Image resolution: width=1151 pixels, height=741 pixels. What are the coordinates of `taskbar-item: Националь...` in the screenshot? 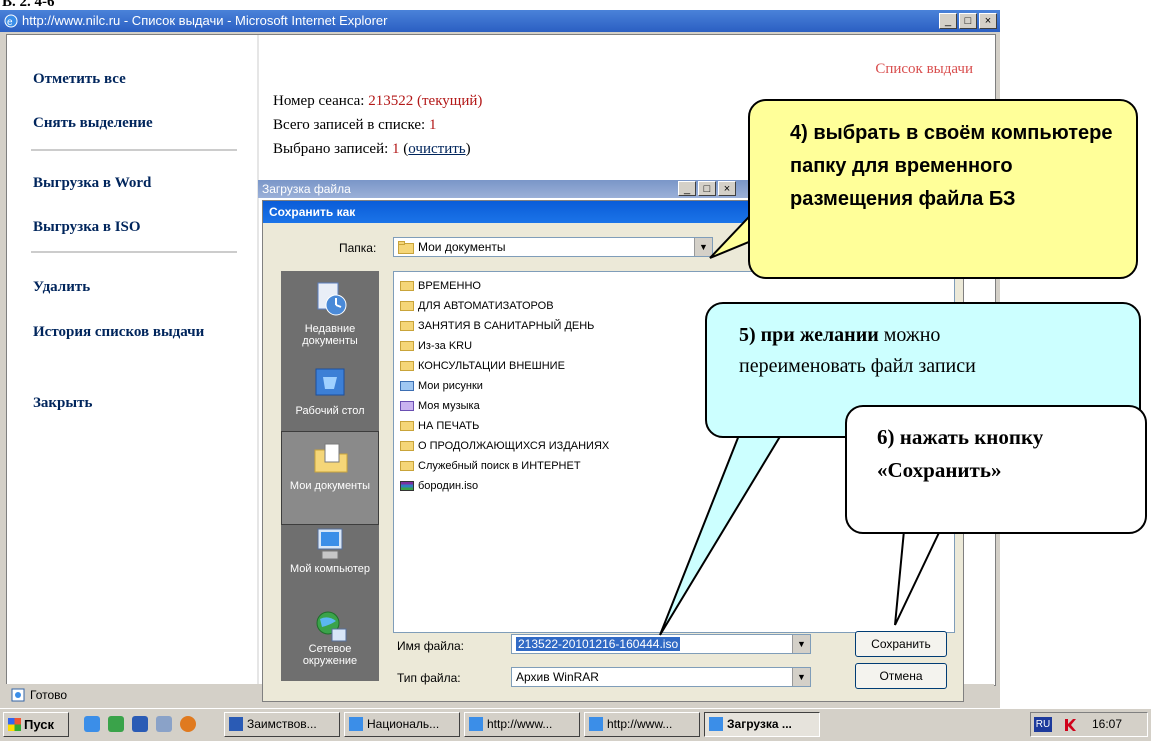 It's located at (402, 724).